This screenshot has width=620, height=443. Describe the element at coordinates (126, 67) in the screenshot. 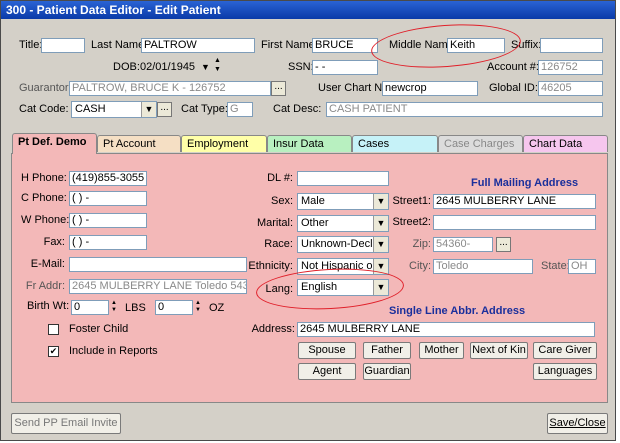

I see `dob-label: DOB:` at that location.